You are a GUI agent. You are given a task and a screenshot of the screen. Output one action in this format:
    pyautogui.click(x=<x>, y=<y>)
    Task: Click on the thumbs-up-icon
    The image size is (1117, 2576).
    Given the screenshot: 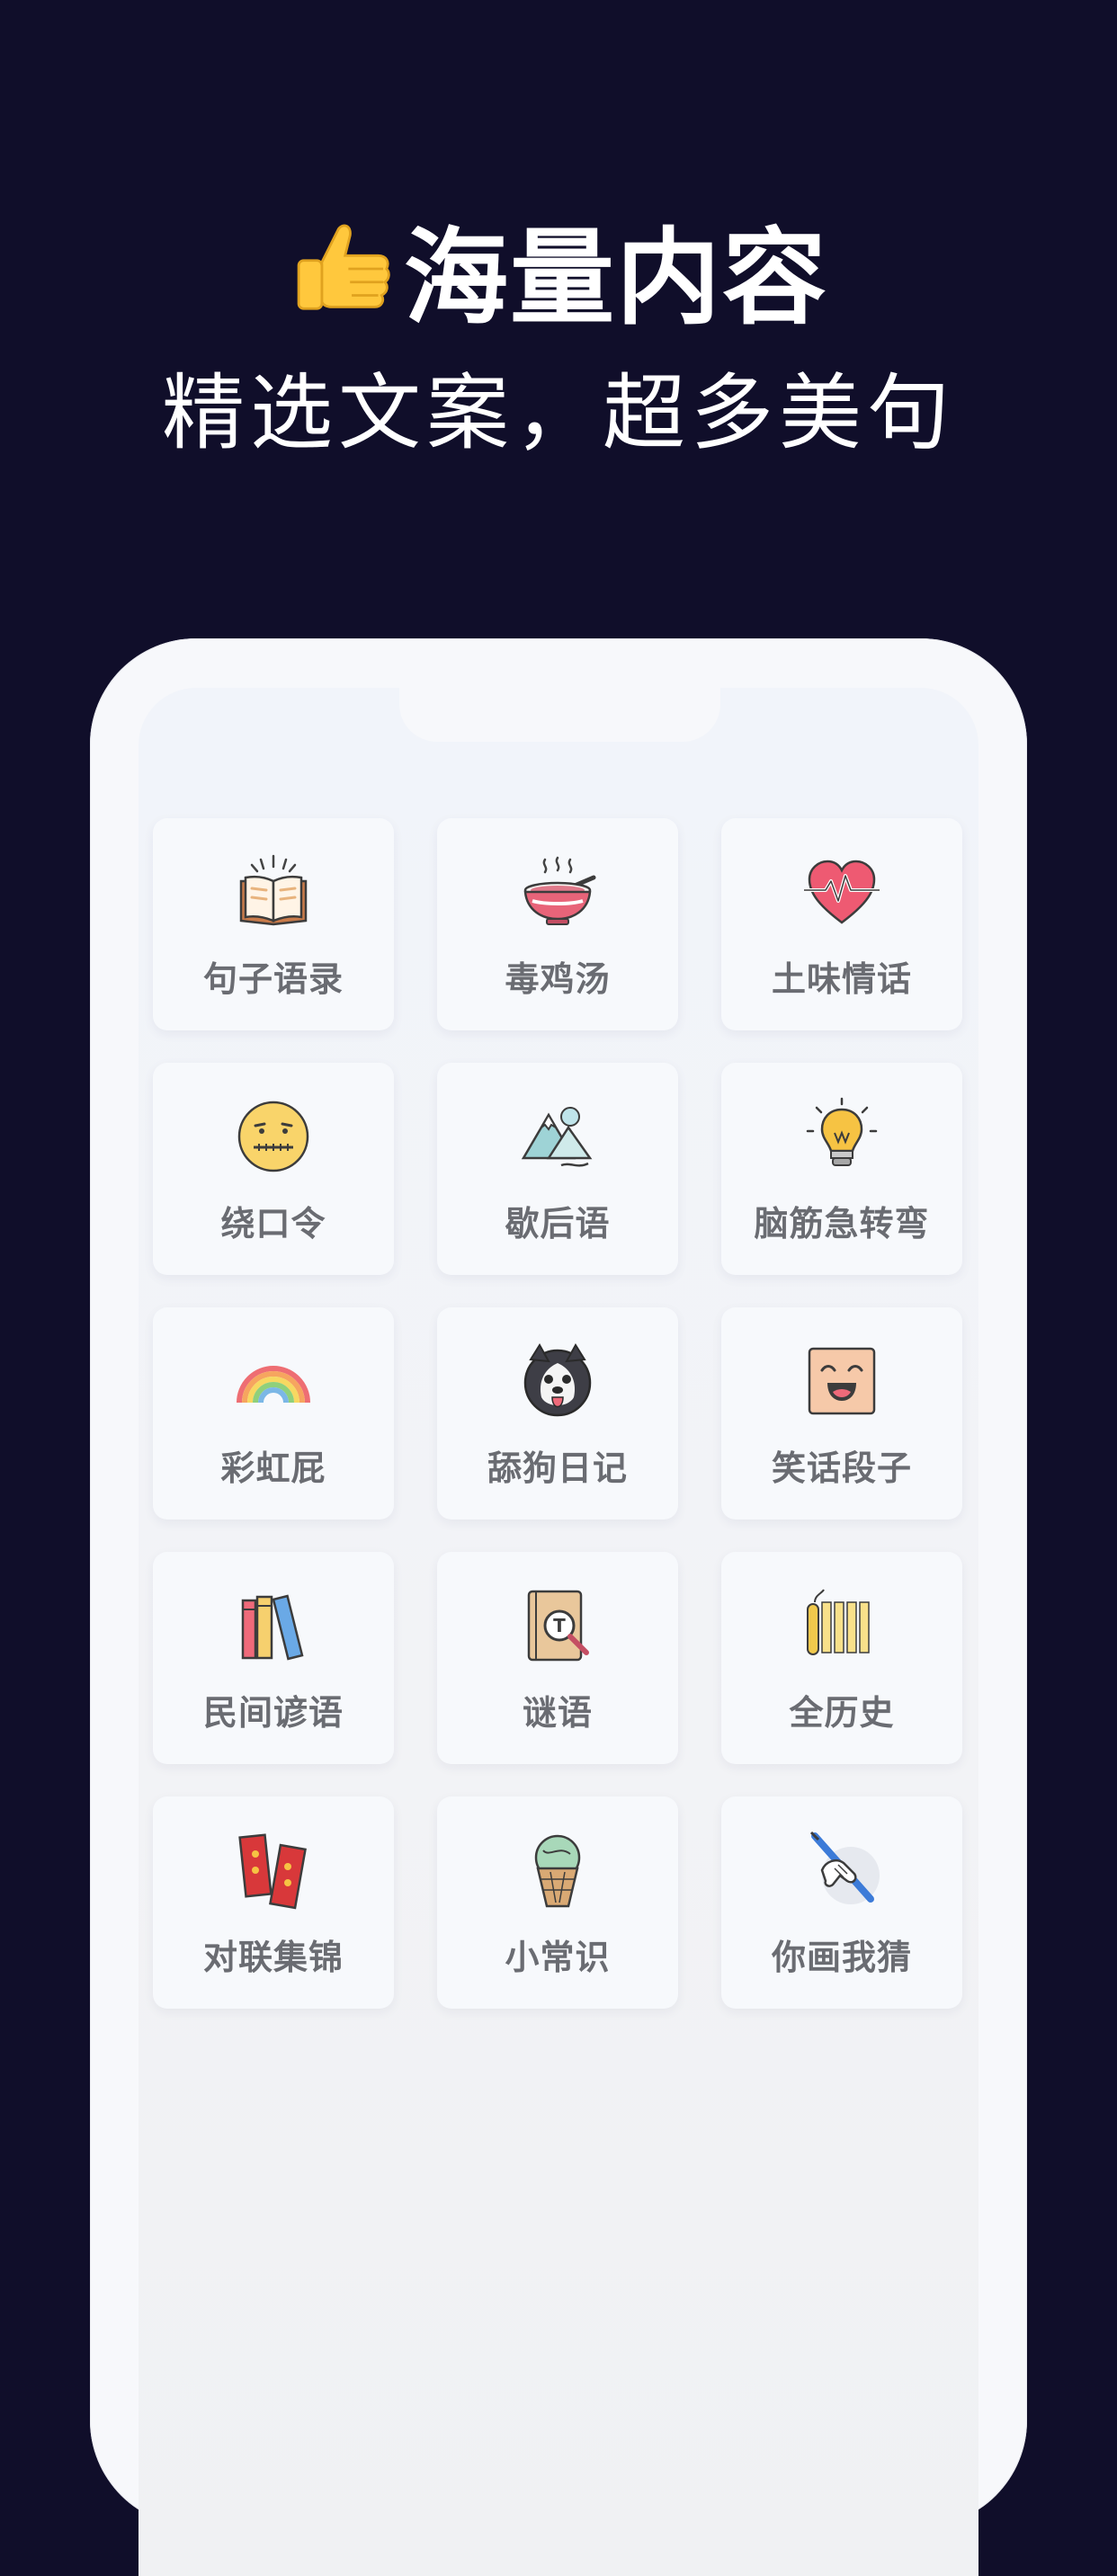 What is the action you would take?
    pyautogui.click(x=342, y=269)
    